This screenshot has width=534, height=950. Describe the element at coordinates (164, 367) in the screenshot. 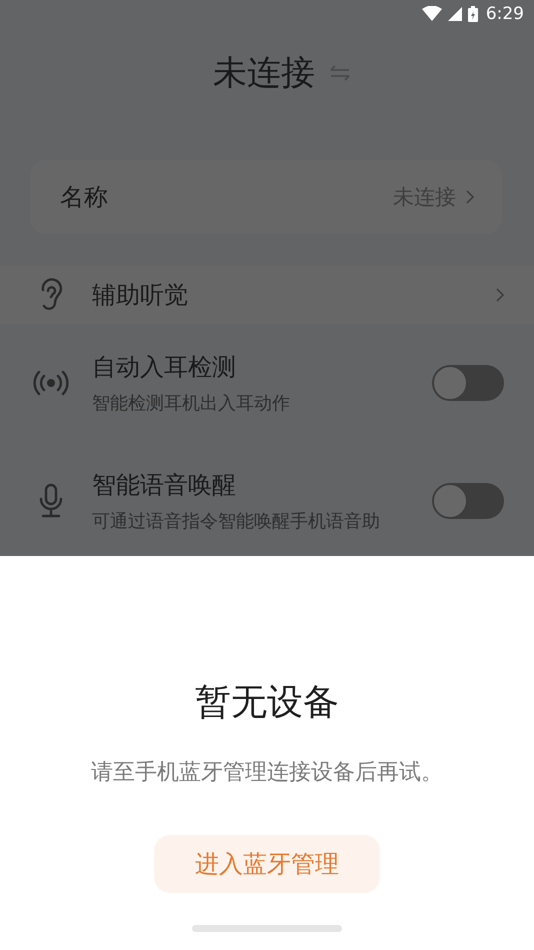

I see `setting-label: 自动入耳检测` at that location.